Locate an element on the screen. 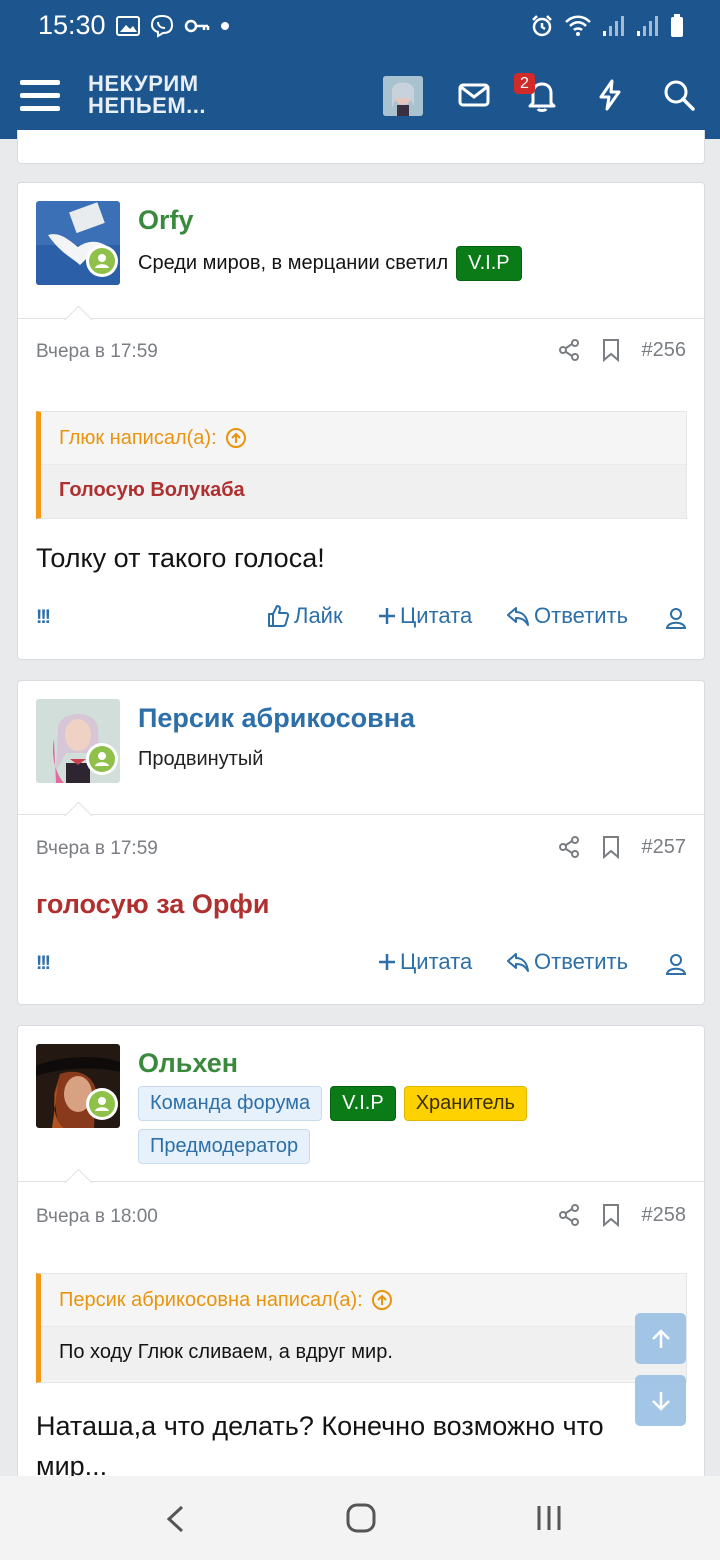 The width and height of the screenshot is (720, 1560). scroll-bottom-button is located at coordinates (660, 1400).